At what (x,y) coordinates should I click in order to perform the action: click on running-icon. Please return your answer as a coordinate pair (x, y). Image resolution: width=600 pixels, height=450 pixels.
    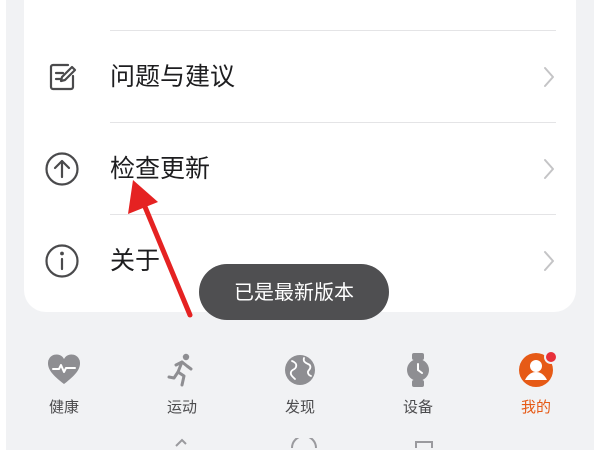
    Looking at the image, I should click on (182, 370).